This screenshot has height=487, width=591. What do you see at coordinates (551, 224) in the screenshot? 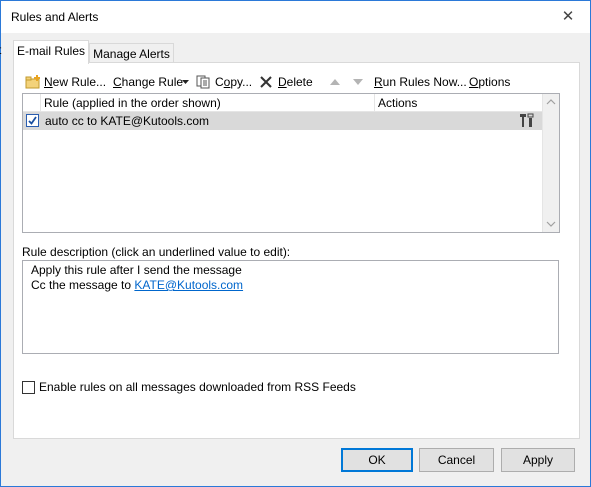
I see `scroll-down-icon` at bounding box center [551, 224].